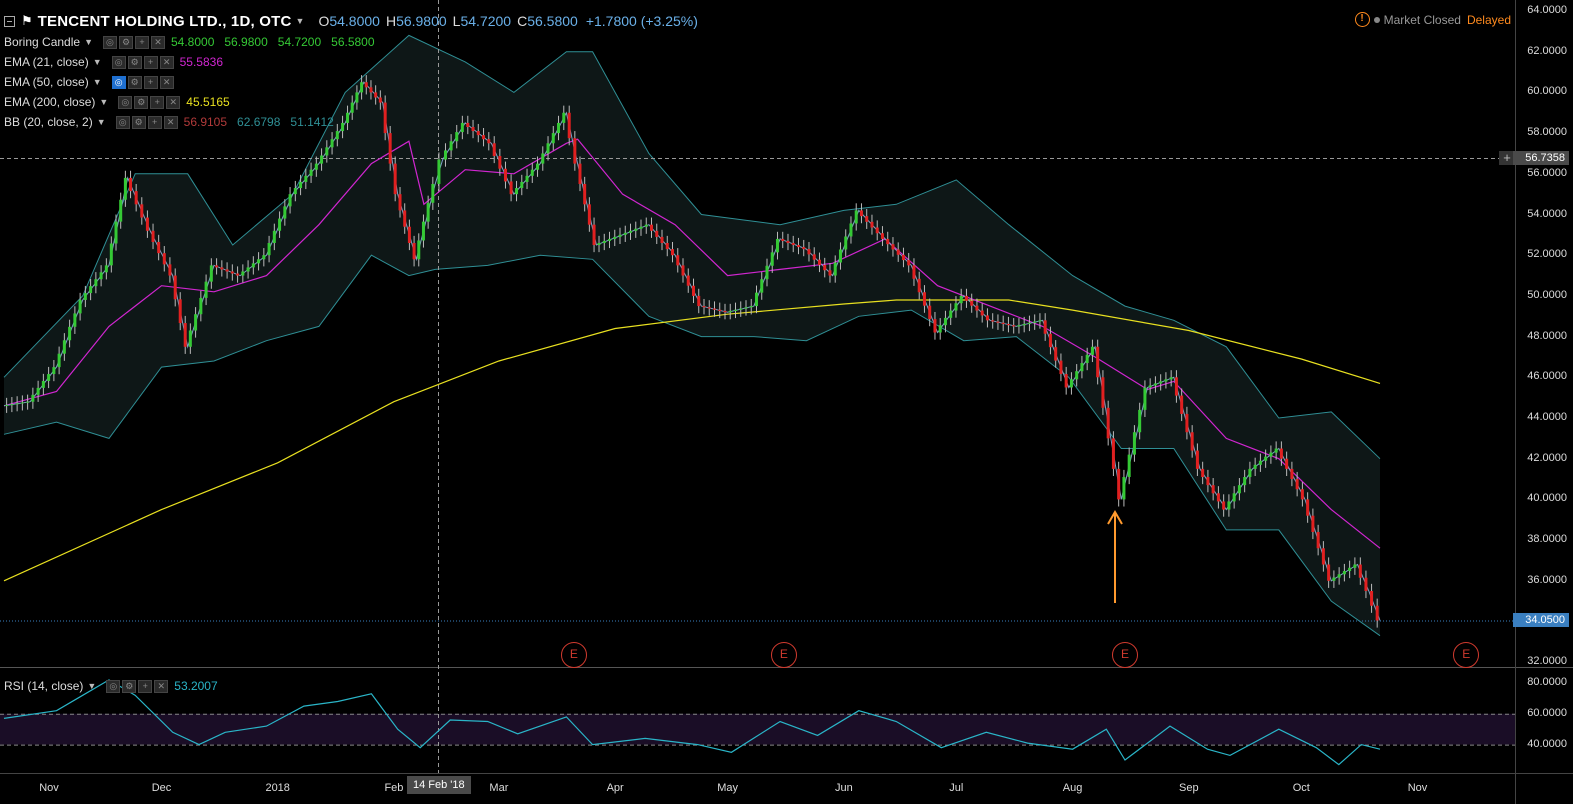 The image size is (1573, 804). I want to click on indicator-name: BB (20, close, 2), so click(48, 122).